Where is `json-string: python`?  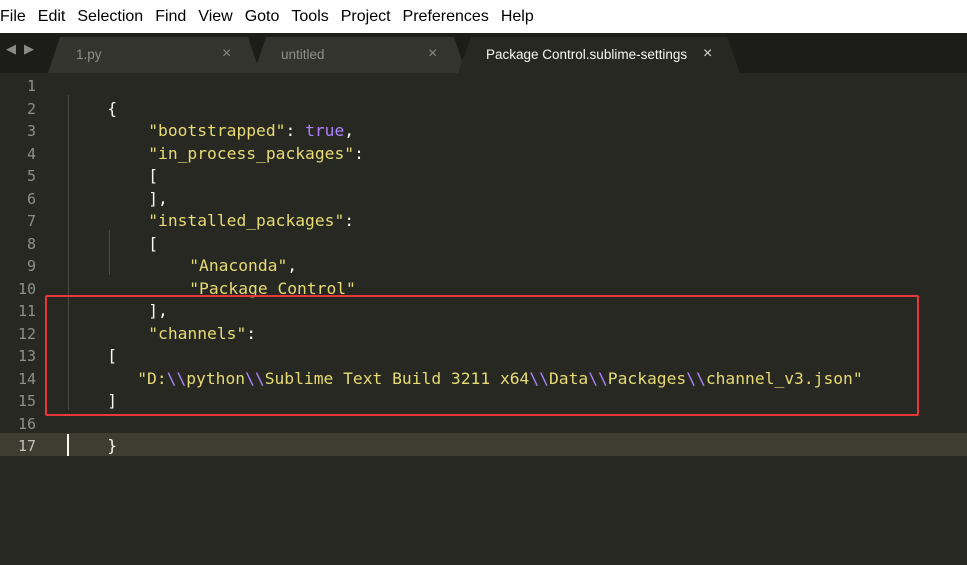
json-string: python is located at coordinates (216, 378).